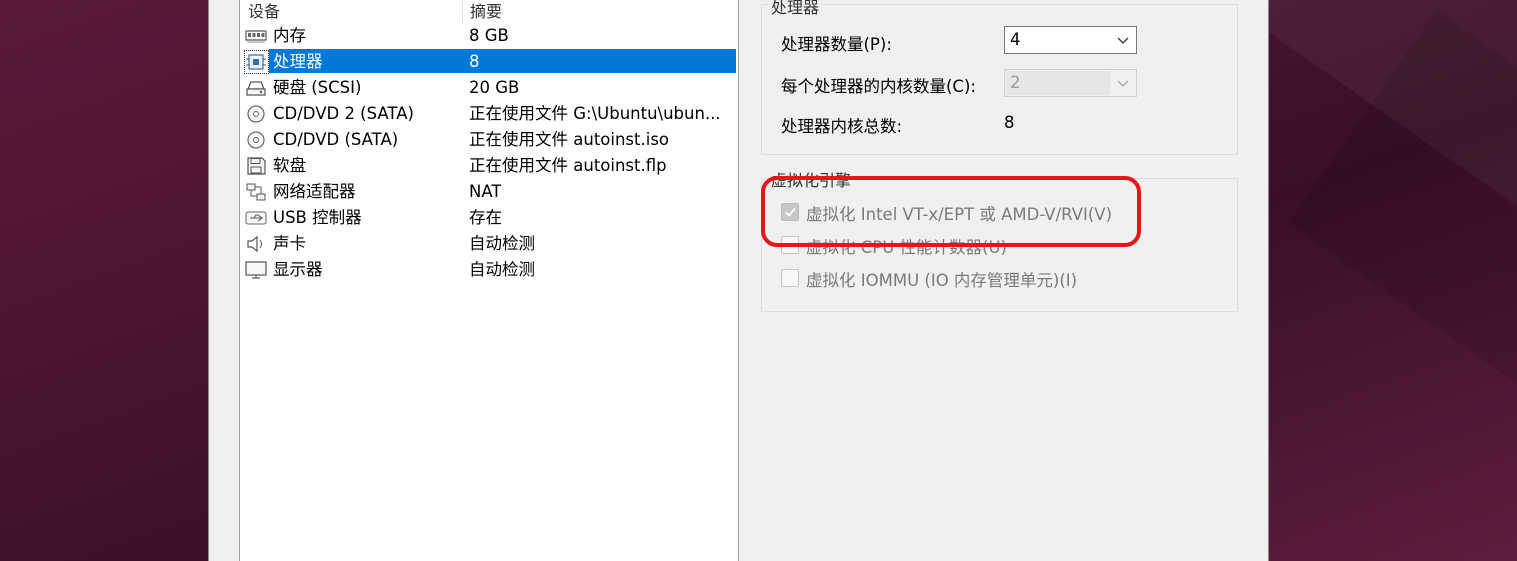 Image resolution: width=1517 pixels, height=561 pixels. I want to click on processor-count-select: 4, so click(1070, 40).